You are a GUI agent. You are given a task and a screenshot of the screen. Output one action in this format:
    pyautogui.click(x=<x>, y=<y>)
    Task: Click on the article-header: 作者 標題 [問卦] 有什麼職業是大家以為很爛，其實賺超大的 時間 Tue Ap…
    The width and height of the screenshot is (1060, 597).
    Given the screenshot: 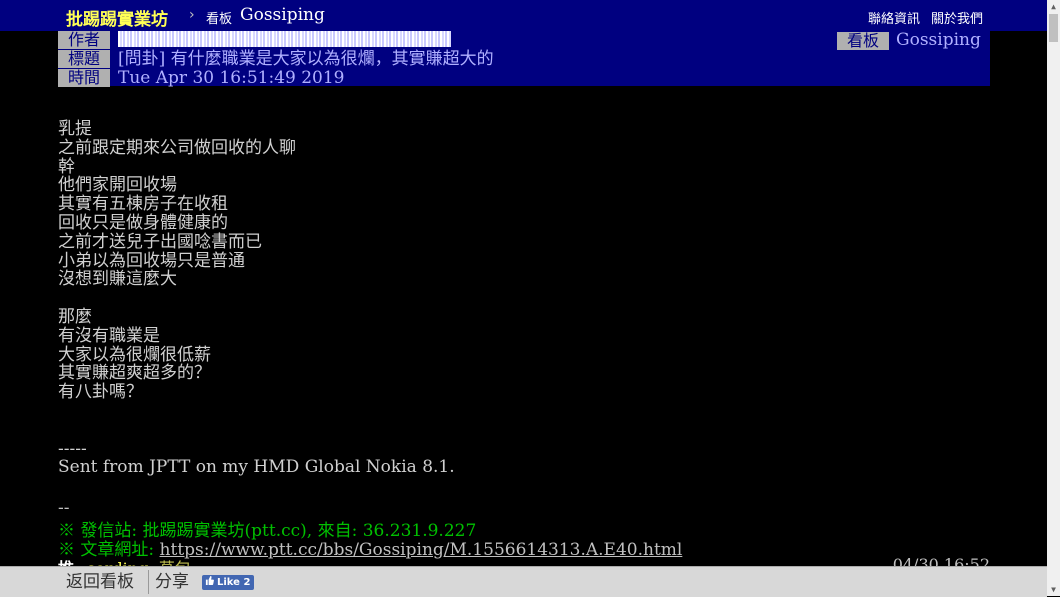 What is the action you would take?
    pyautogui.click(x=524, y=59)
    